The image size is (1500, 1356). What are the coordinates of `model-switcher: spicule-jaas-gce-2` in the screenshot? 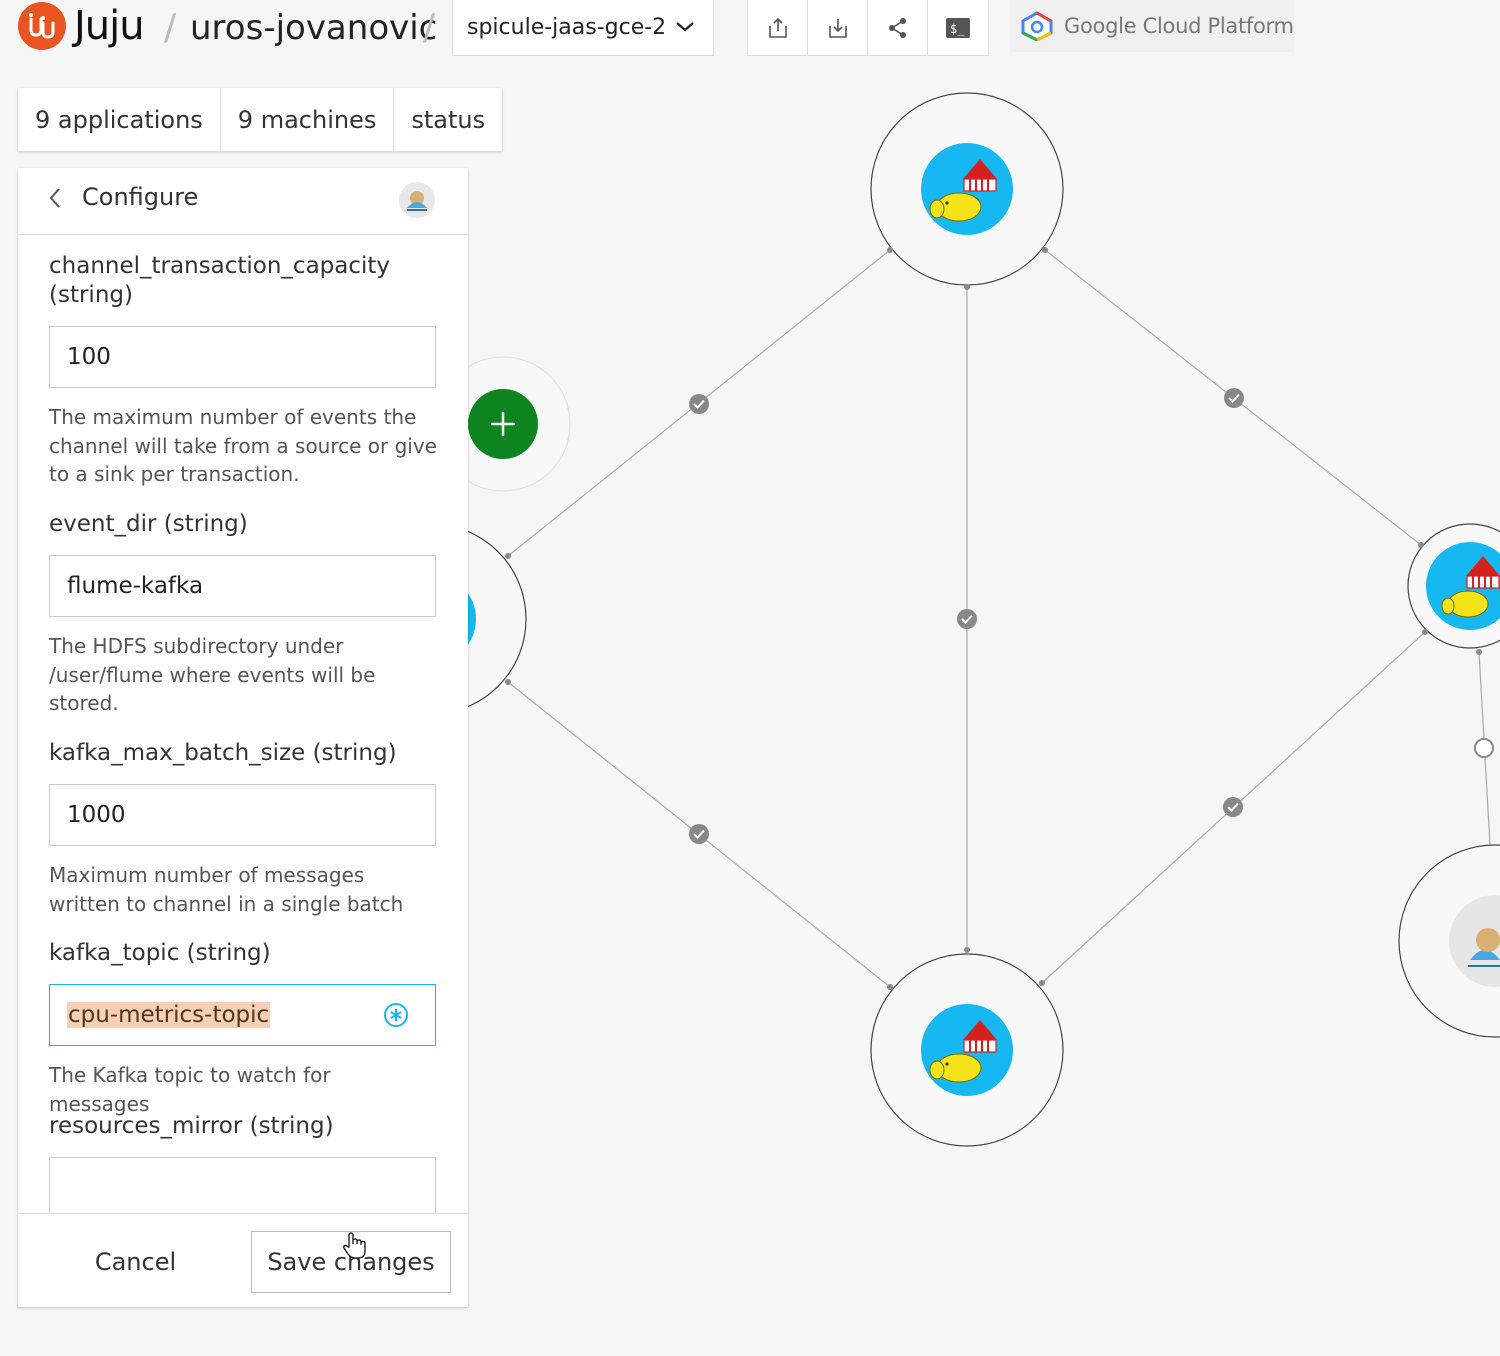 It's located at (583, 28).